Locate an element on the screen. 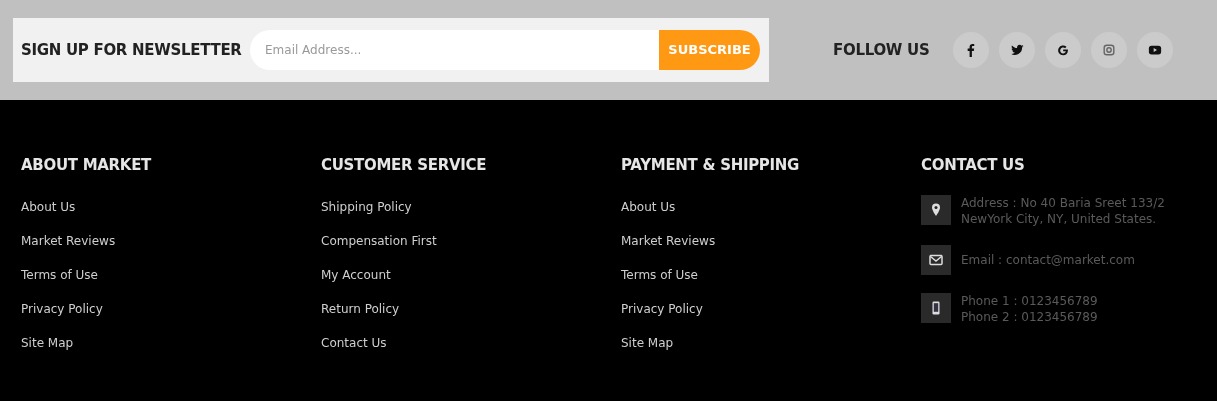 Image resolution: width=1217 pixels, height=401 pixels. instagram-icon is located at coordinates (1109, 50).